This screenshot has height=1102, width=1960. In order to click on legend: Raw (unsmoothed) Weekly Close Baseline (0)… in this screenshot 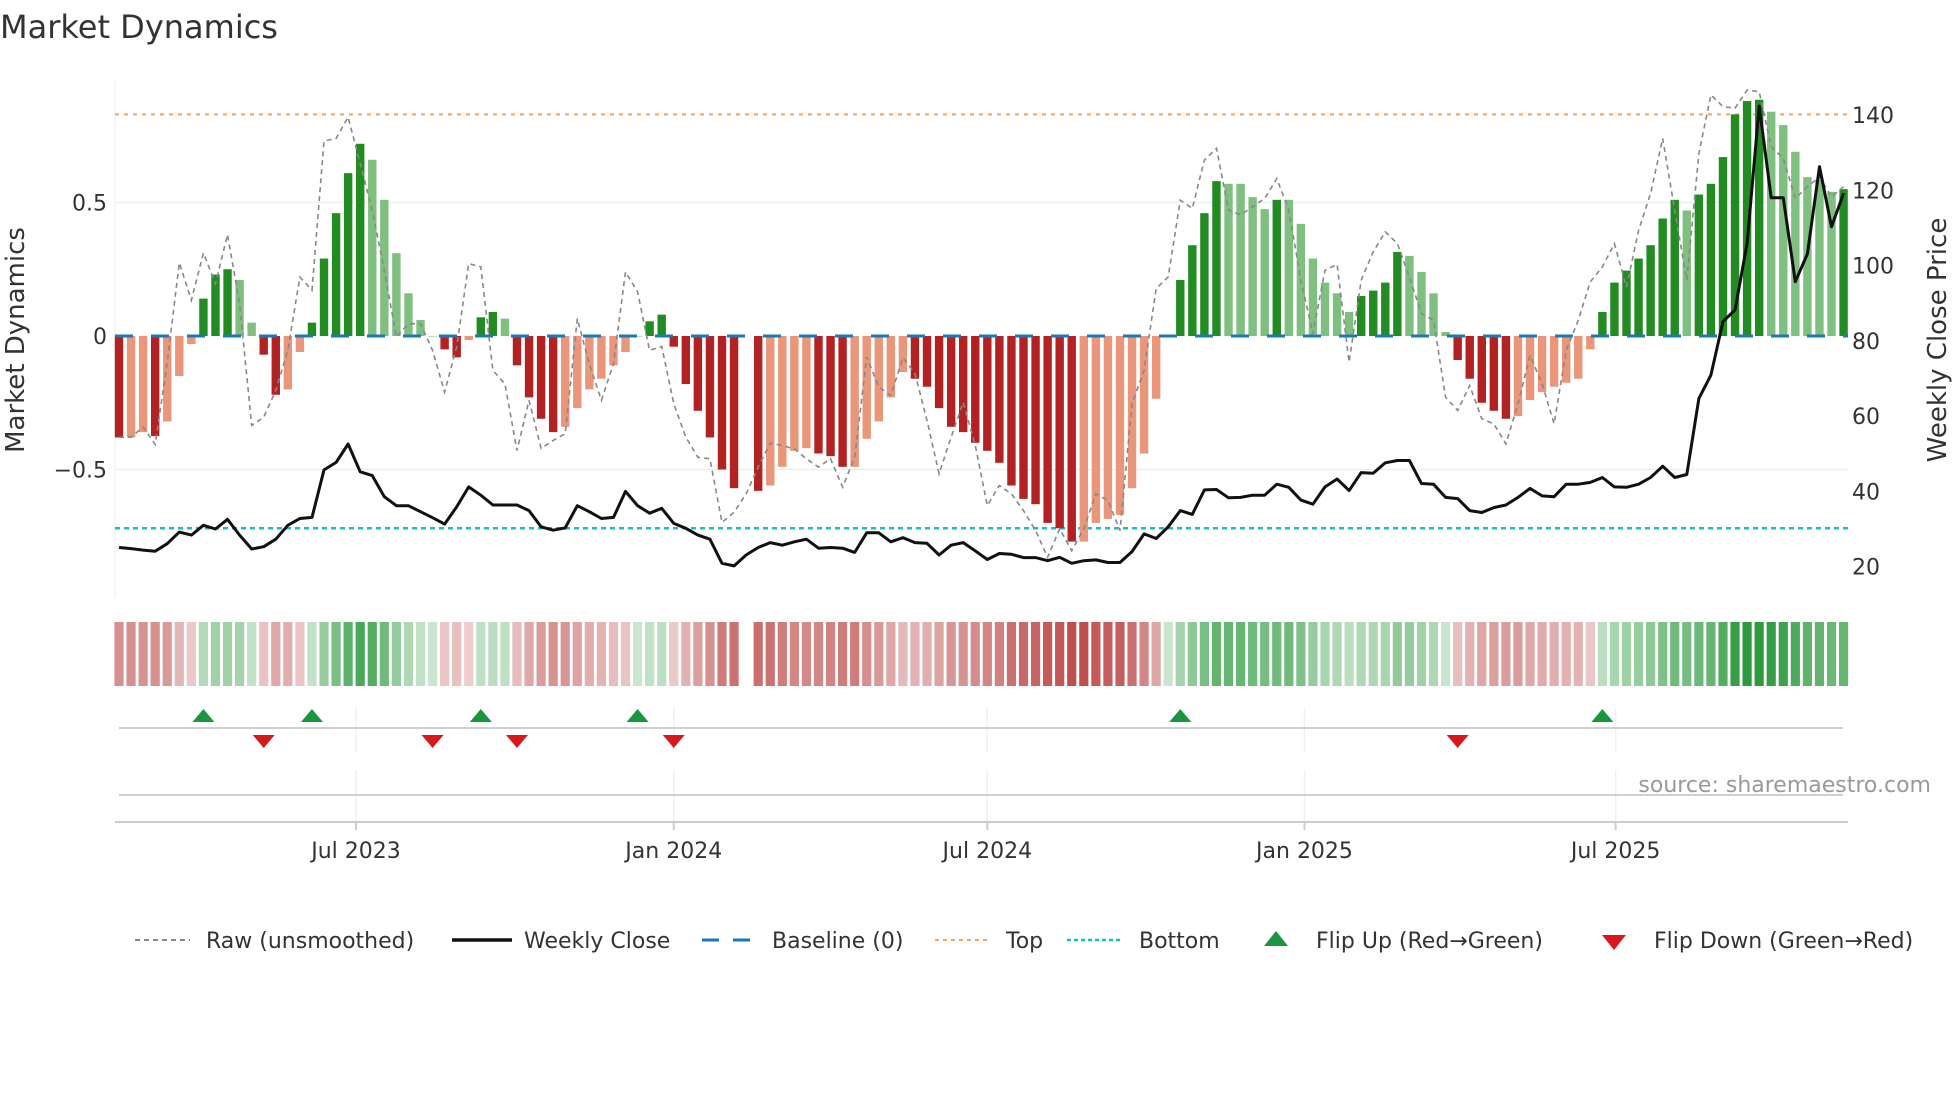, I will do `click(1024, 941)`.